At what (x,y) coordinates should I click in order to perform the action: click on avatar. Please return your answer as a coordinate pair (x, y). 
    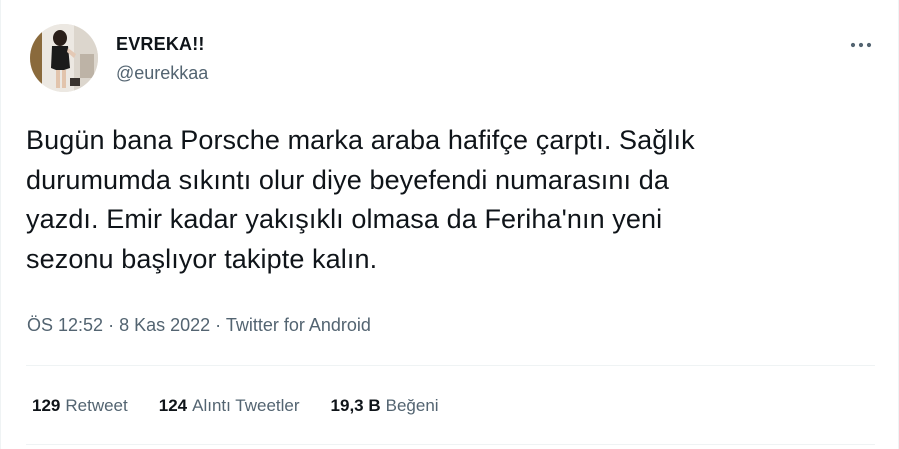
    Looking at the image, I should click on (64, 58).